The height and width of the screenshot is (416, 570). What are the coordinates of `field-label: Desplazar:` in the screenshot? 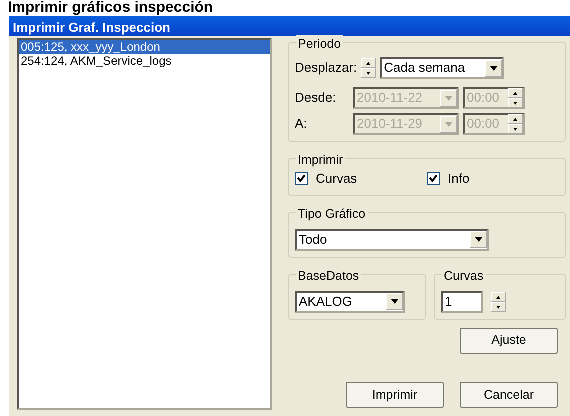 It's located at (326, 68).